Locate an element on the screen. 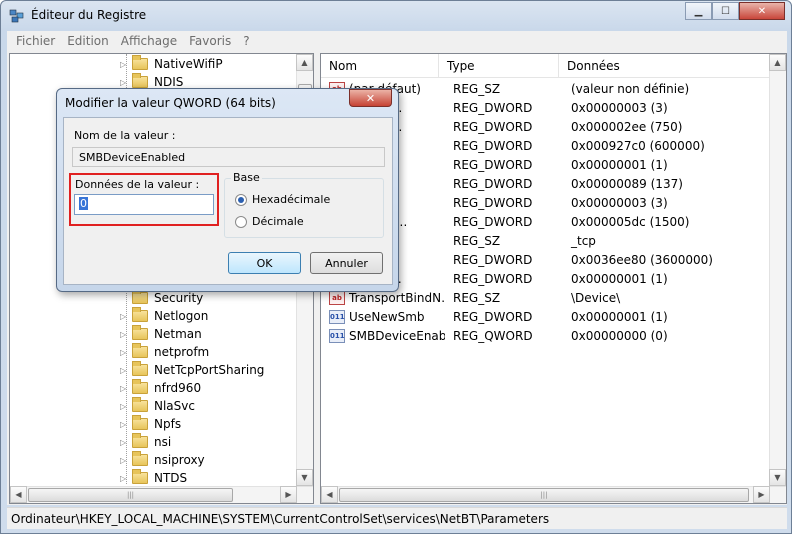 The image size is (792, 534). tree-item: ▷ nsiproxy is located at coordinates (162, 460).